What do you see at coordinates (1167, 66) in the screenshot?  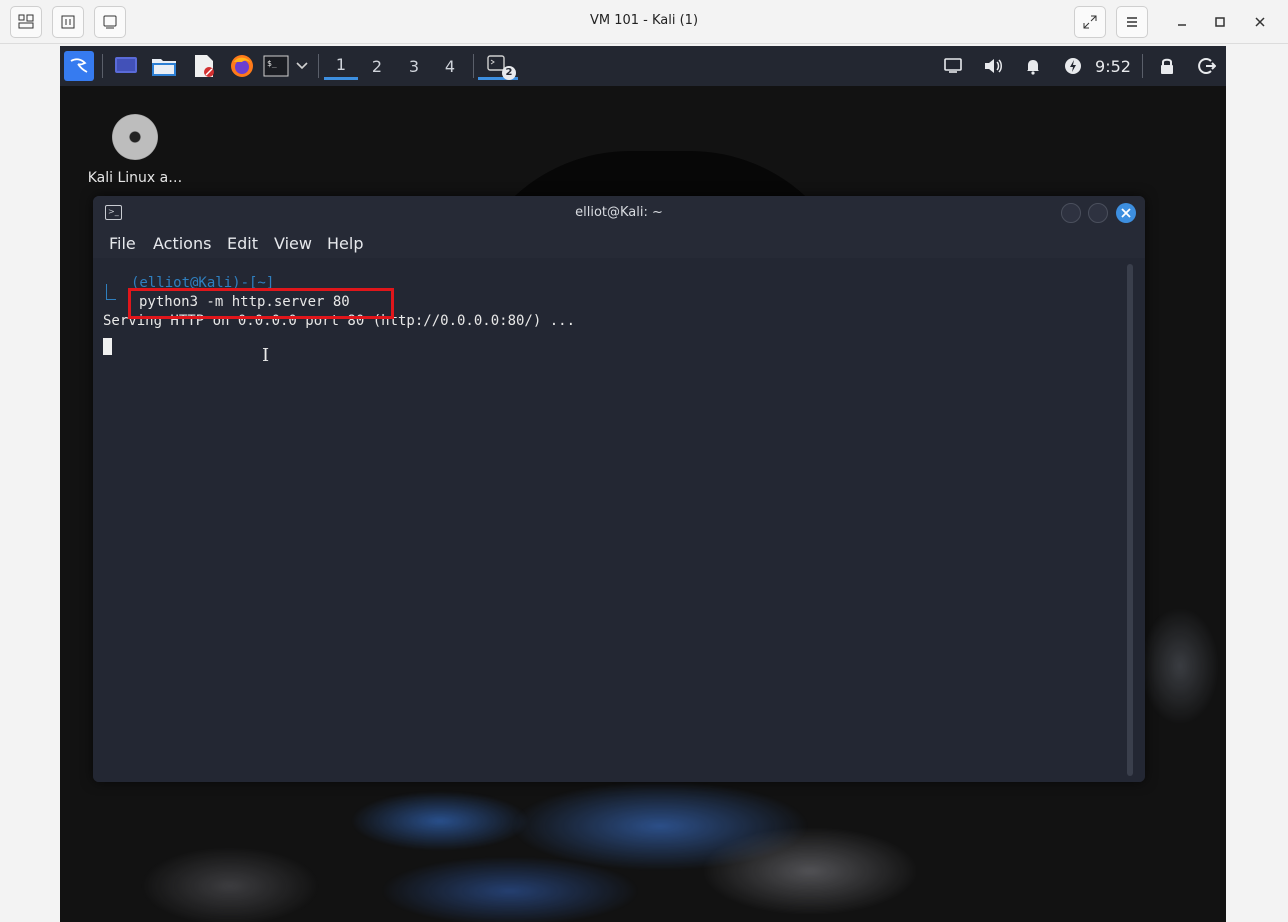 I see `lock-icon` at bounding box center [1167, 66].